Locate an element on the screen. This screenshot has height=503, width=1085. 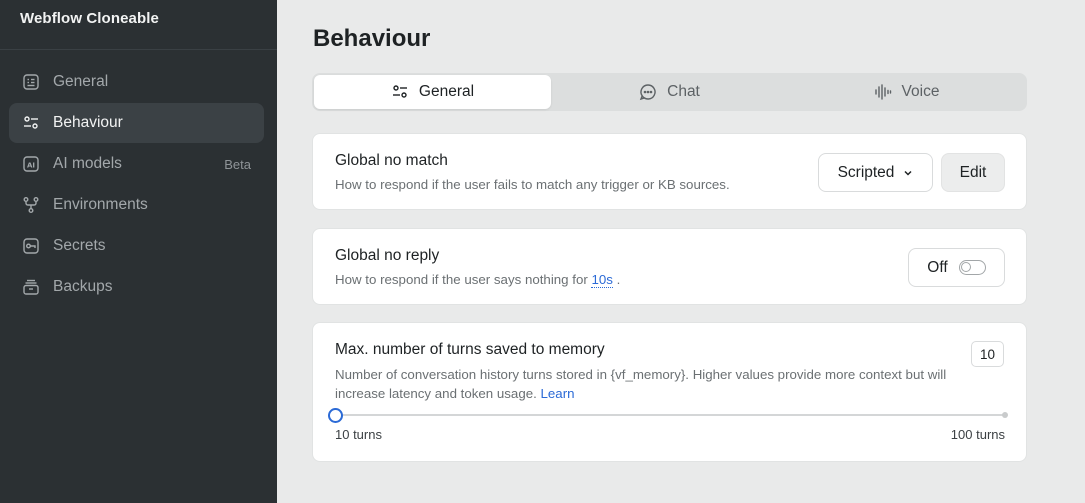
tab-general: General is located at coordinates (432, 92).